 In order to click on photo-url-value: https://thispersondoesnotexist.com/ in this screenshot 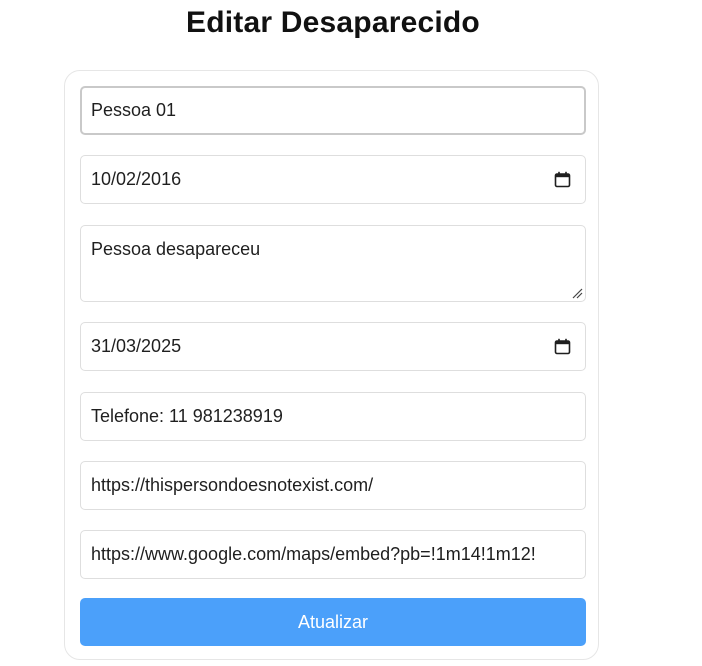, I will do `click(232, 485)`.